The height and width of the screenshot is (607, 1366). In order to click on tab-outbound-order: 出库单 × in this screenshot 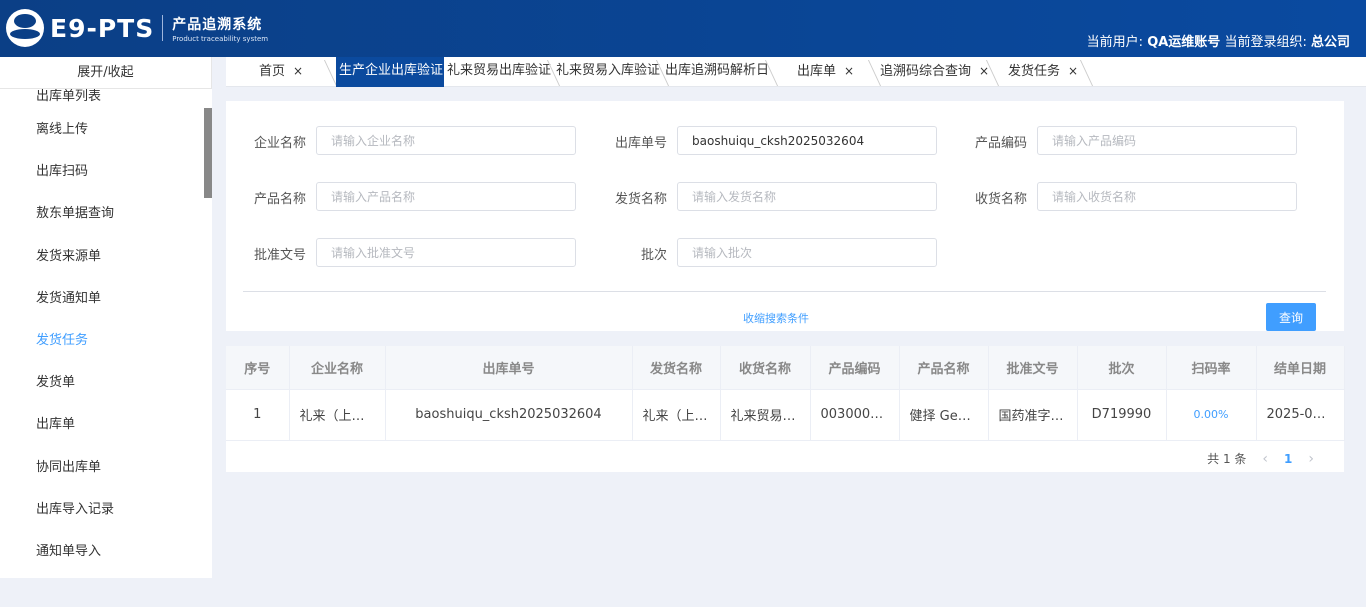, I will do `click(823, 72)`.